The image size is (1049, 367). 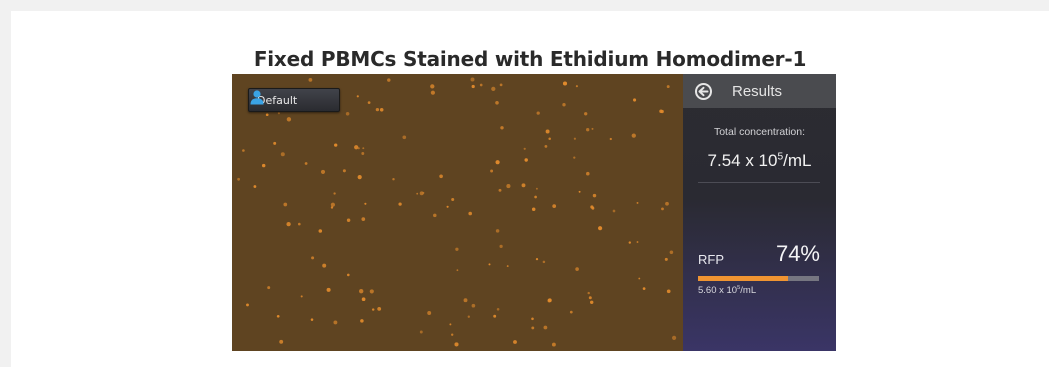 I want to click on channel-mantissa: 5.60 x 10, so click(x=718, y=290).